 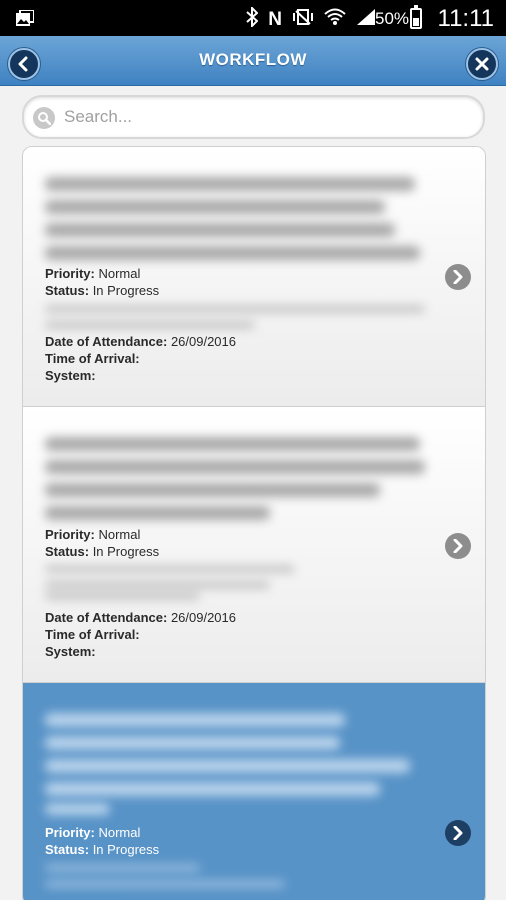 What do you see at coordinates (264, 117) in the screenshot?
I see `search-input` at bounding box center [264, 117].